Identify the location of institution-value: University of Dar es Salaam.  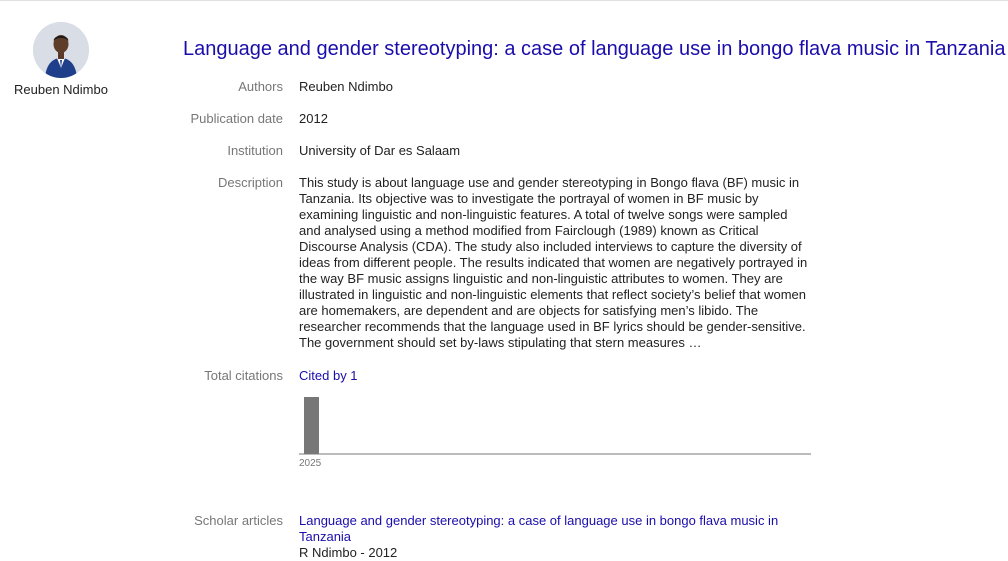
(380, 150).